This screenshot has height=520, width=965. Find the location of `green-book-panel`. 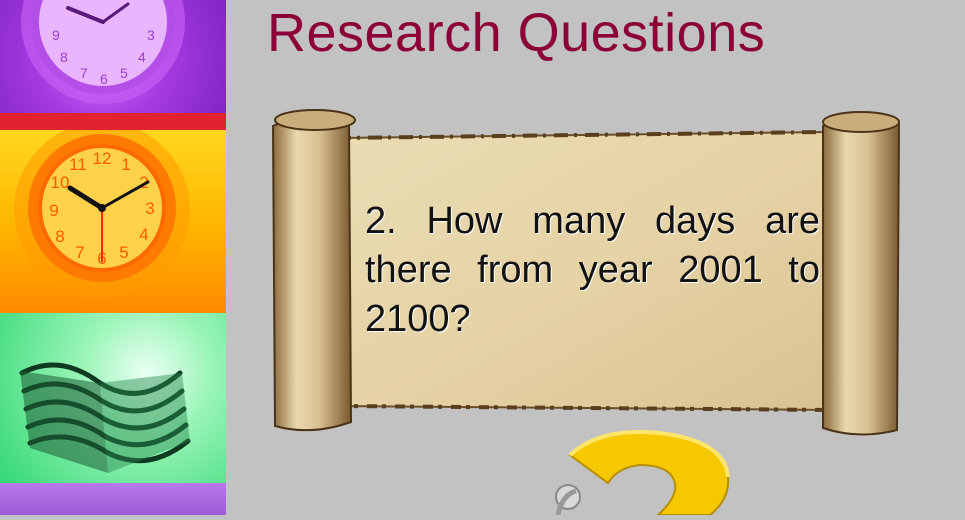

green-book-panel is located at coordinates (113, 398).